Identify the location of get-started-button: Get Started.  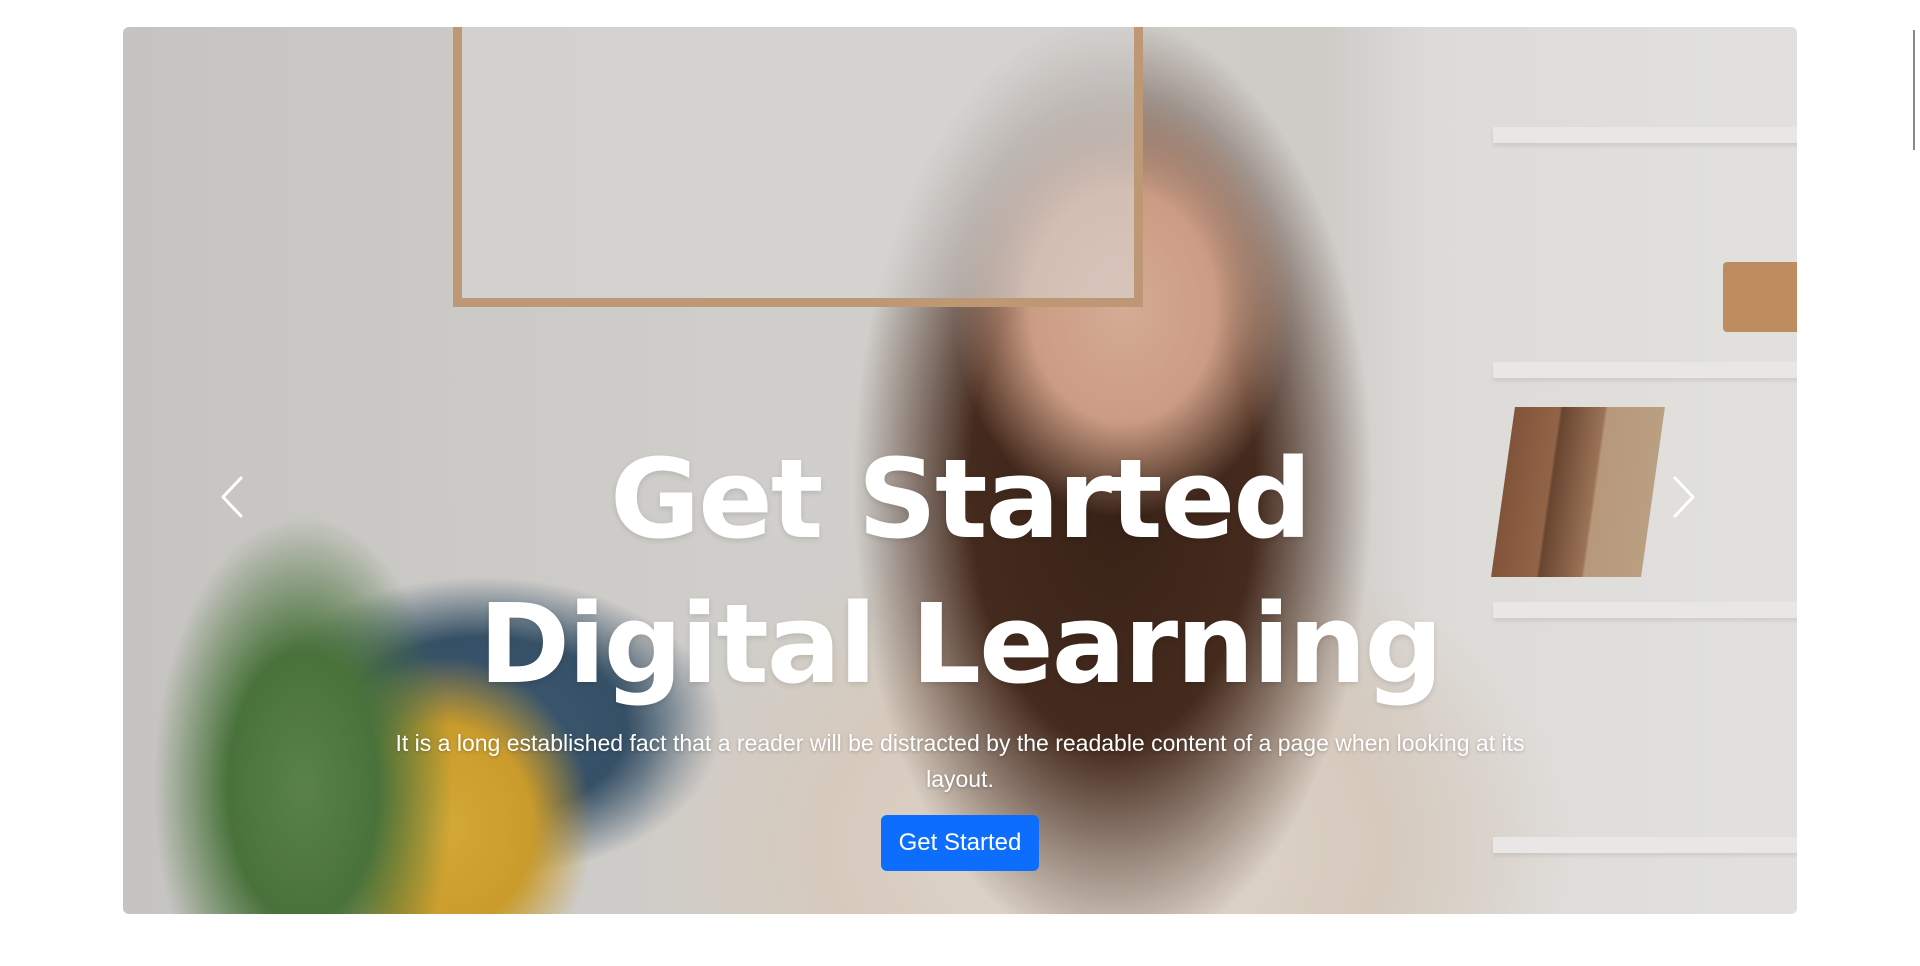
(960, 843).